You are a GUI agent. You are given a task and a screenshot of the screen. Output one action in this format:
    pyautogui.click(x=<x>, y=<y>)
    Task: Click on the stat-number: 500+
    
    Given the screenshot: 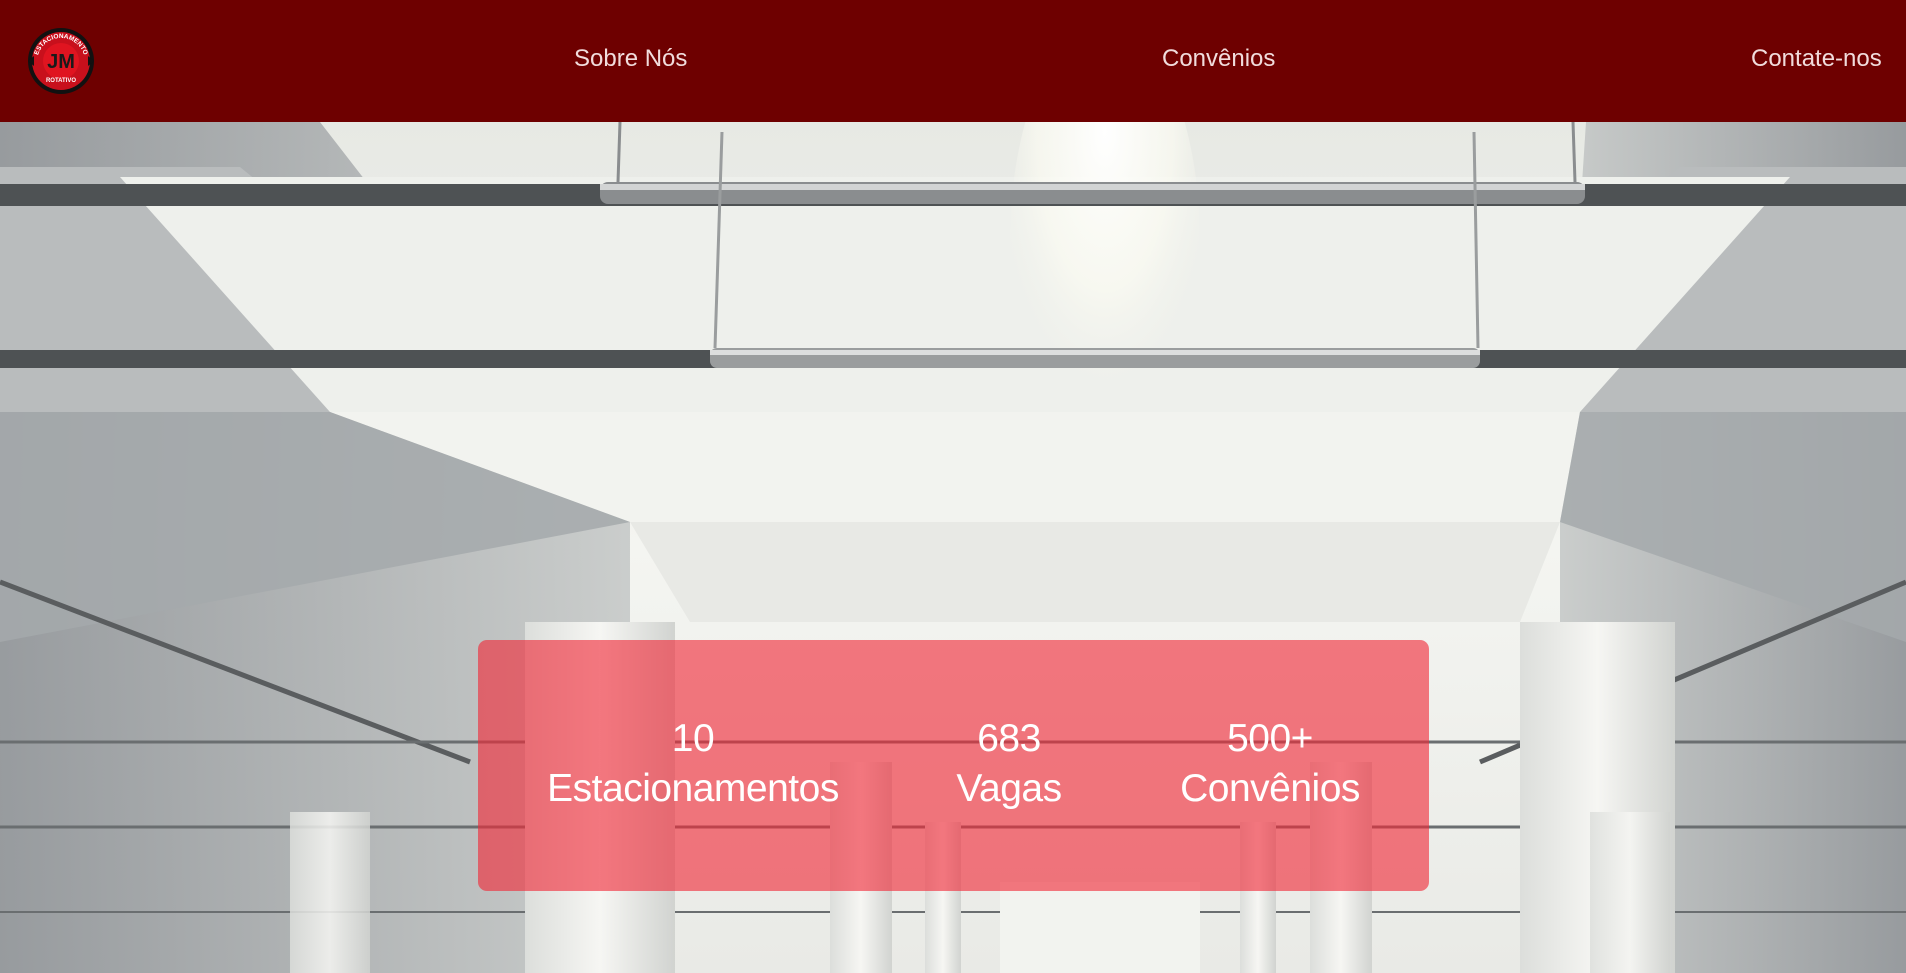 What is the action you would take?
    pyautogui.click(x=1270, y=738)
    